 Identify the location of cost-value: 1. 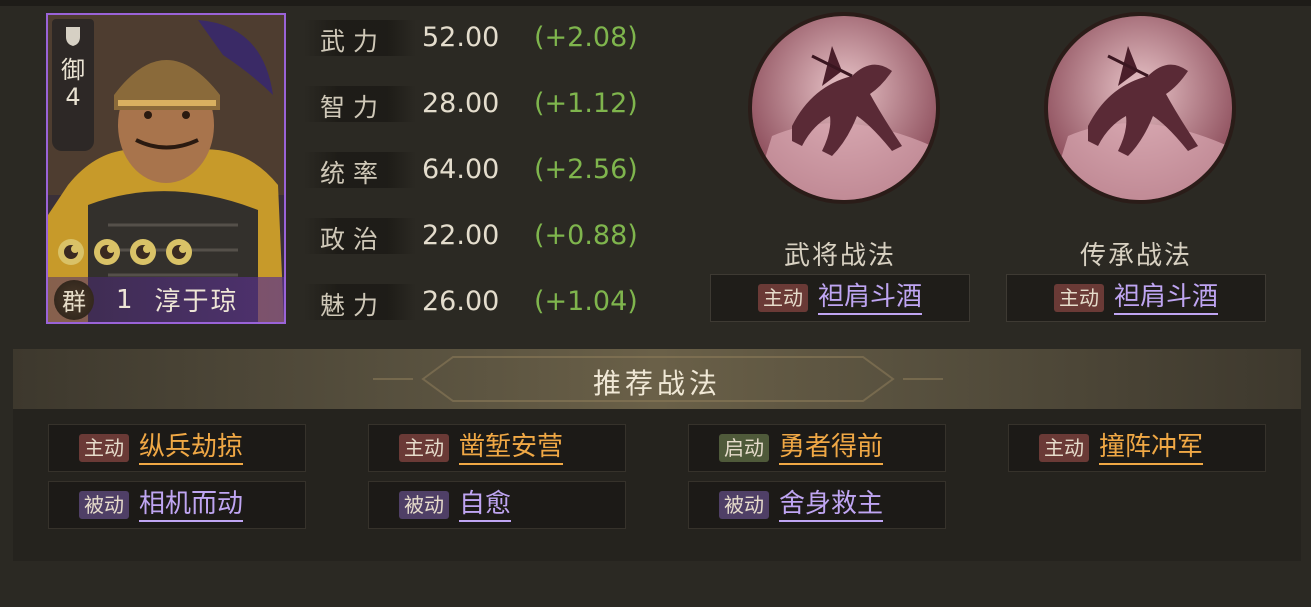
(124, 299).